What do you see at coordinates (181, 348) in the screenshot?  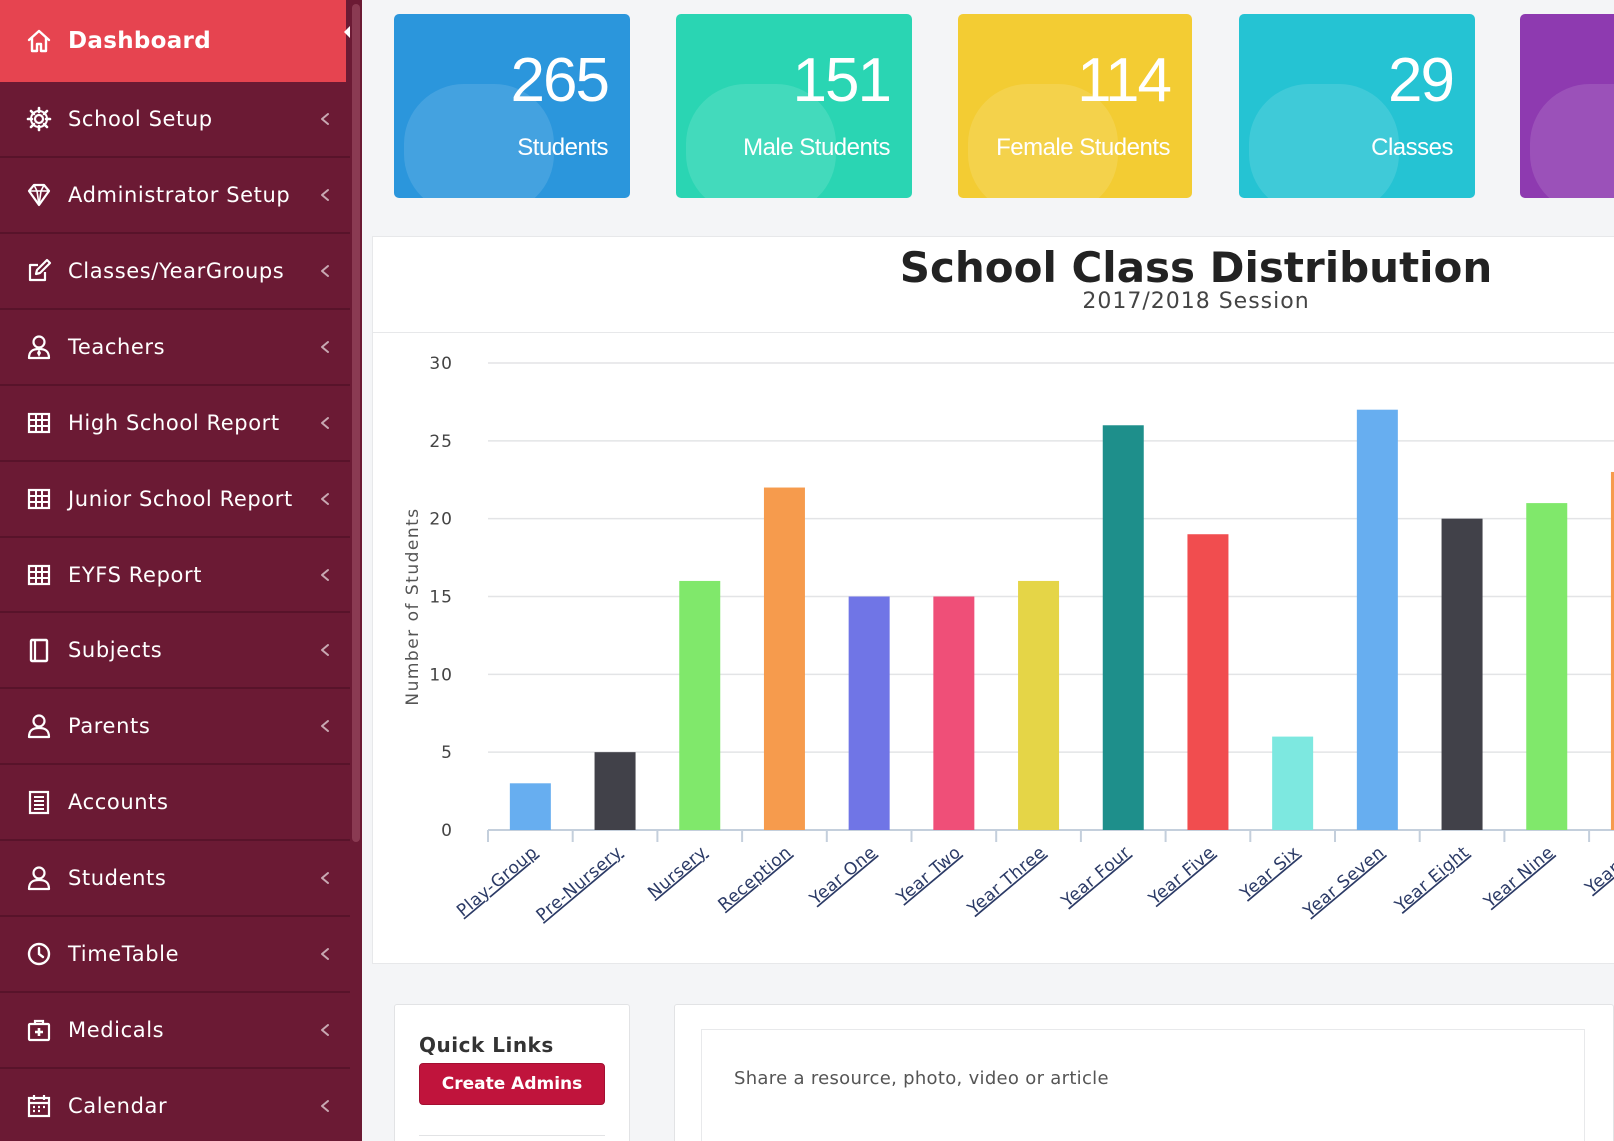 I see `sidebar-item-teachers: Teachers` at bounding box center [181, 348].